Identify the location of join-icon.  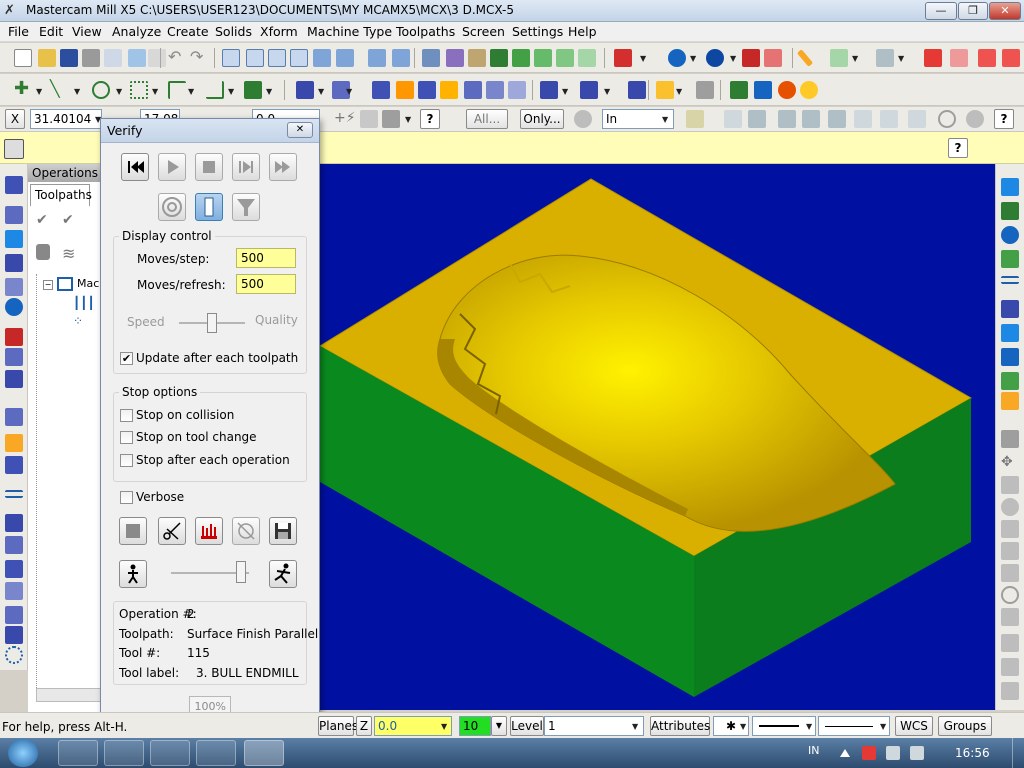
(637, 90).